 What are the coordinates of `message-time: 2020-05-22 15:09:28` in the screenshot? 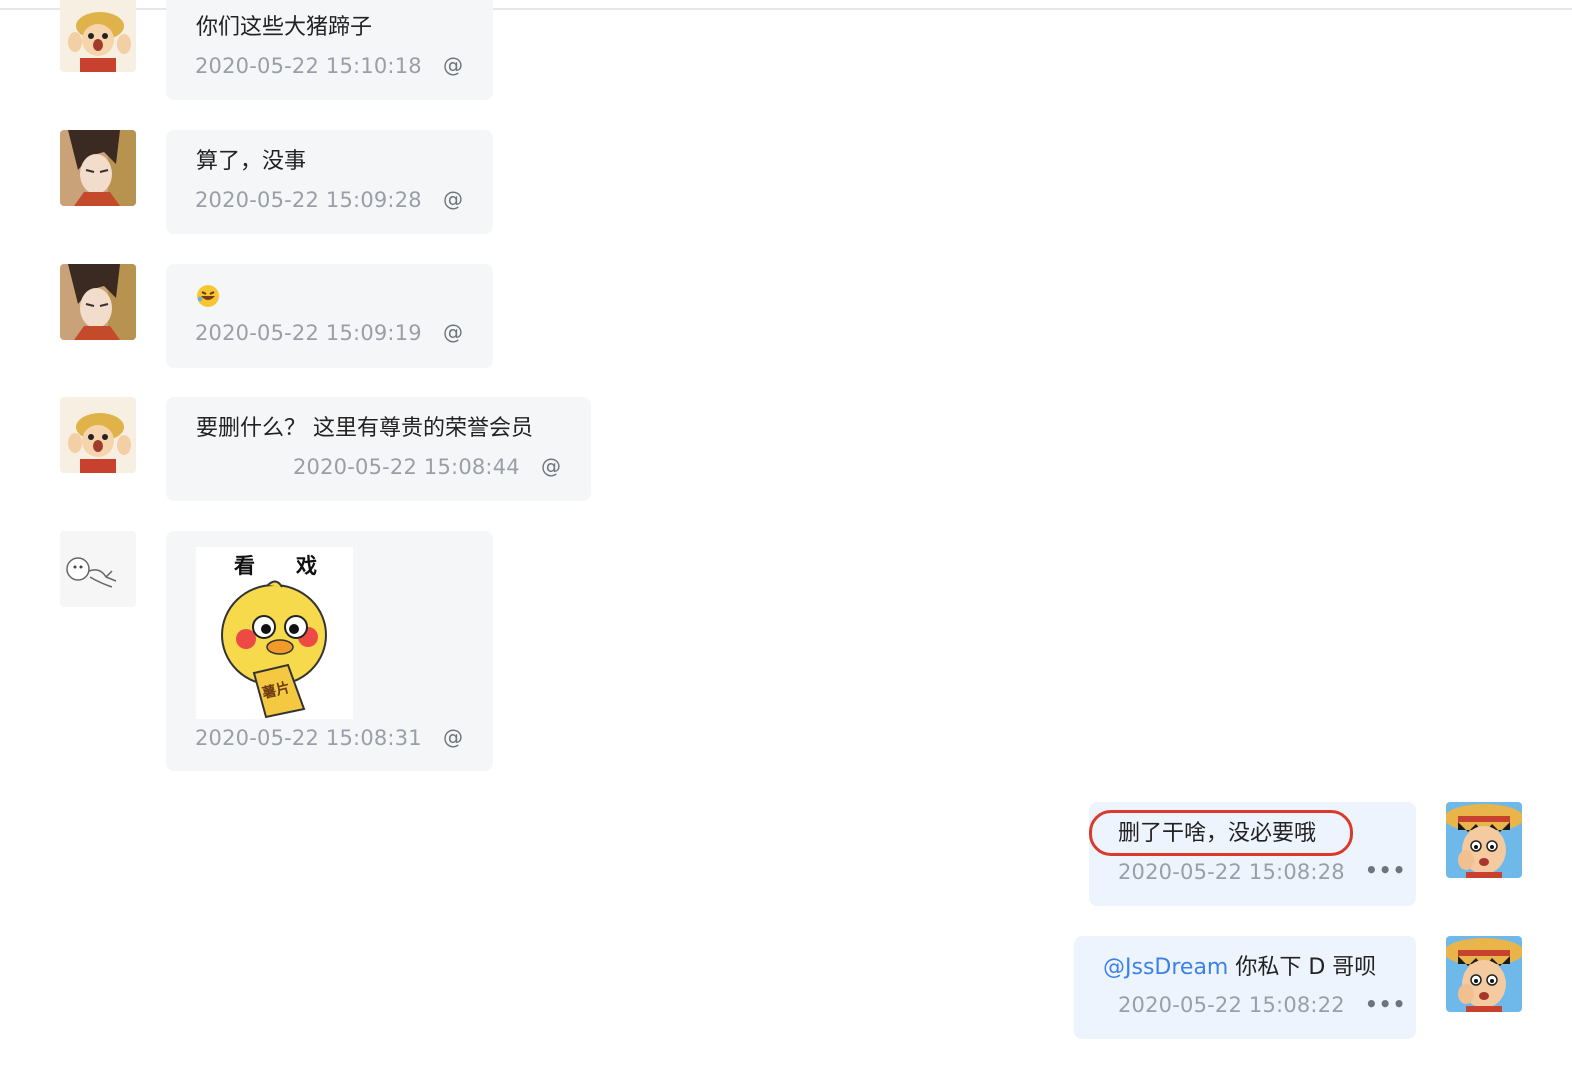 It's located at (308, 200).